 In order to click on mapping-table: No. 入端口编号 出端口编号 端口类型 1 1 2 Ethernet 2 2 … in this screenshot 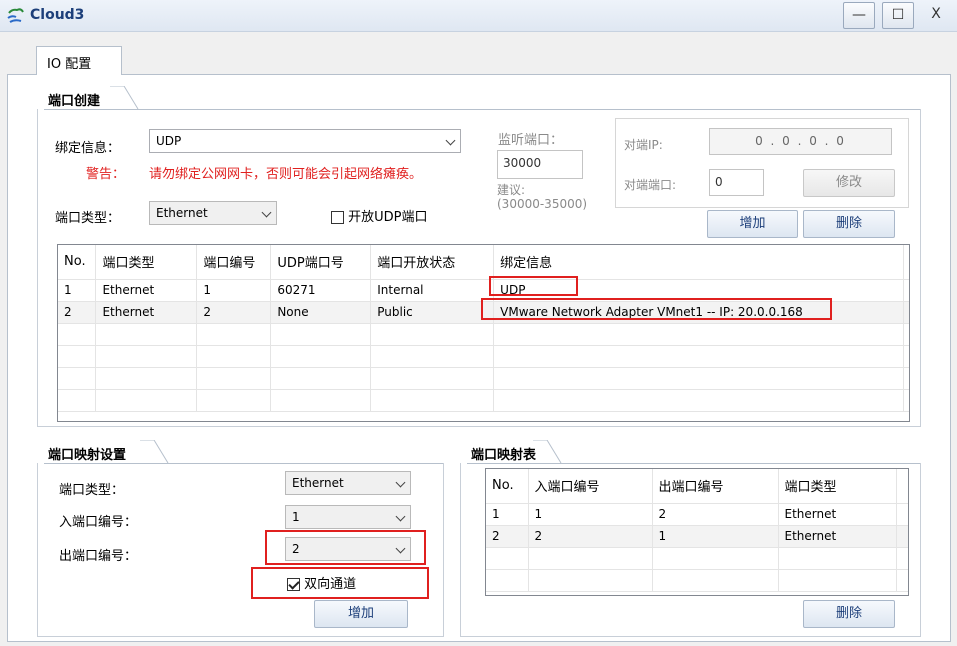, I will do `click(697, 532)`.